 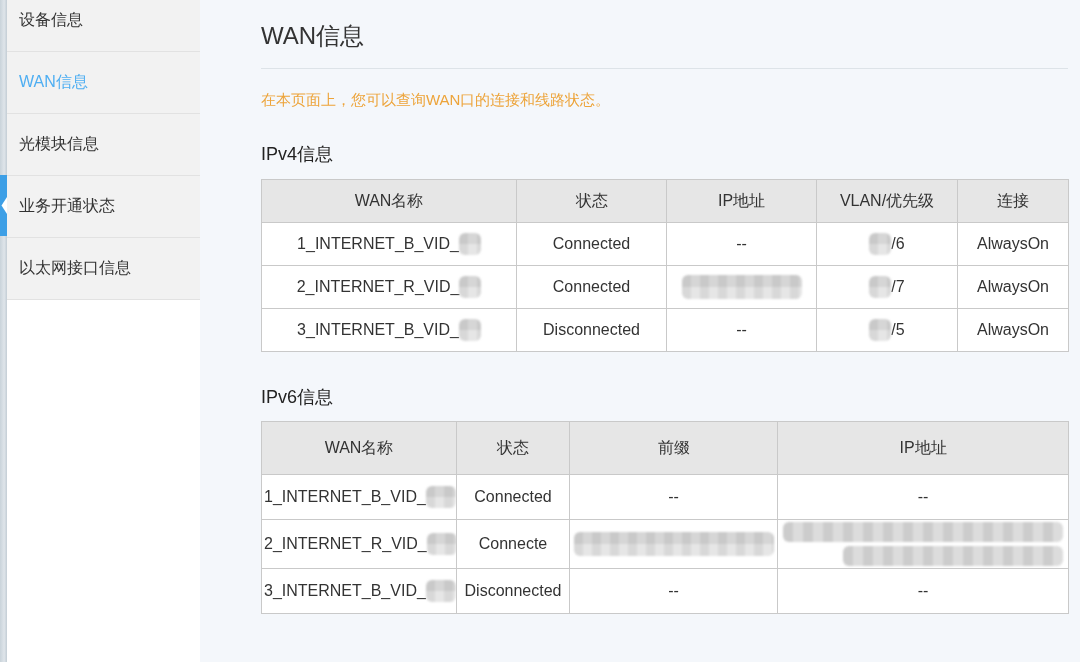 I want to click on sidebar-item: 光模块信息, so click(x=103, y=145).